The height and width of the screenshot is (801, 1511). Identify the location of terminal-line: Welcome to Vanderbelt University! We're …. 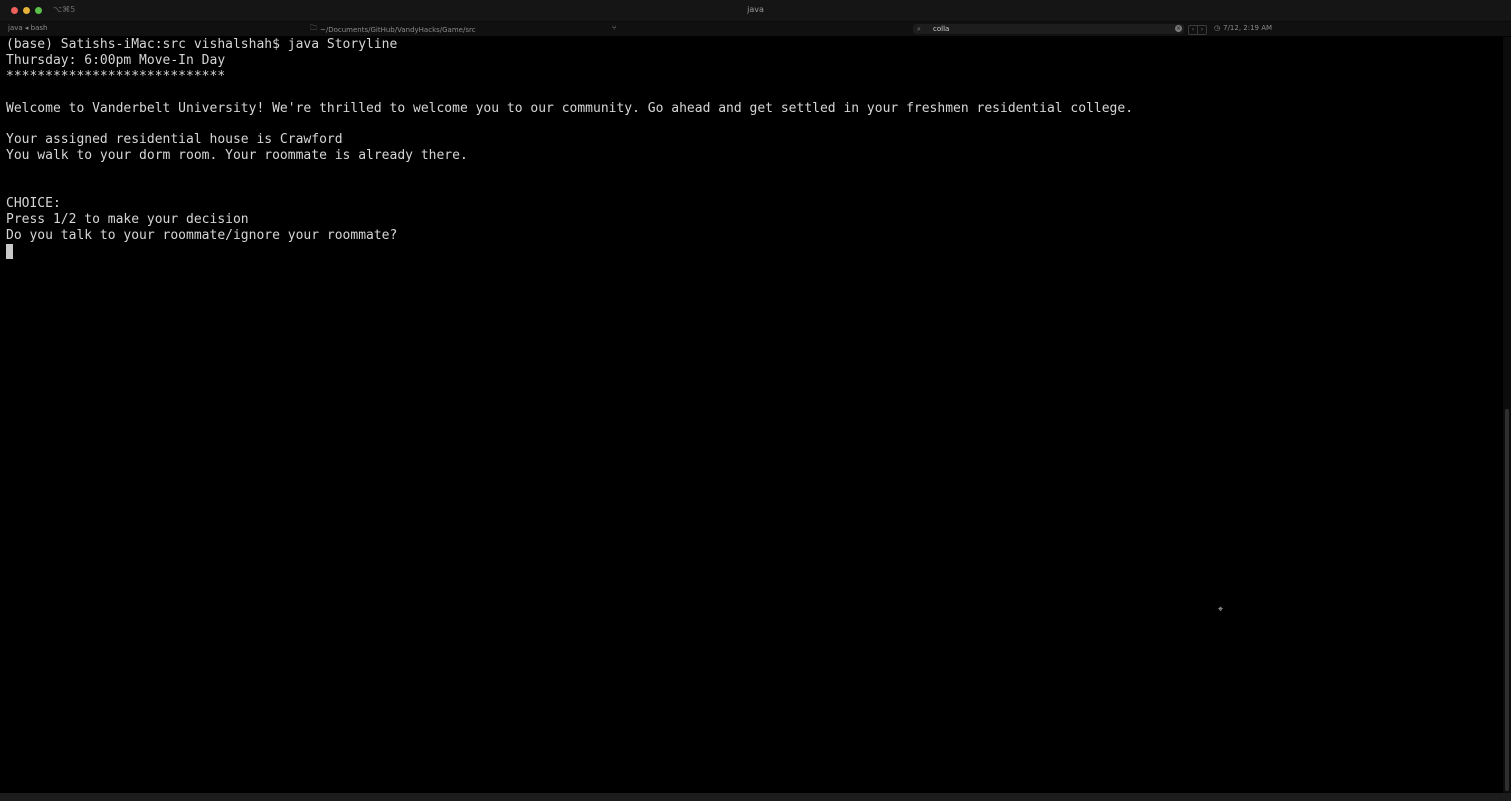
(570, 108).